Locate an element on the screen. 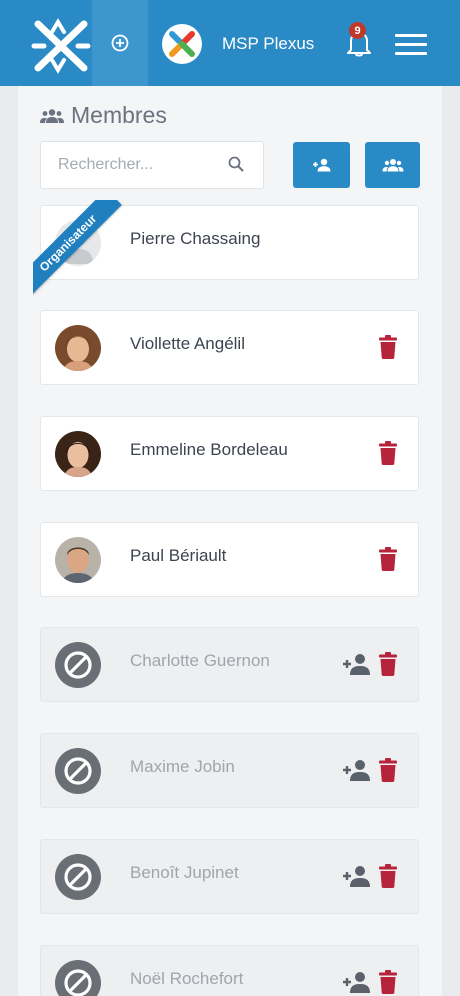 The image size is (460, 996). member-card: Paul Bériault is located at coordinates (229, 559).